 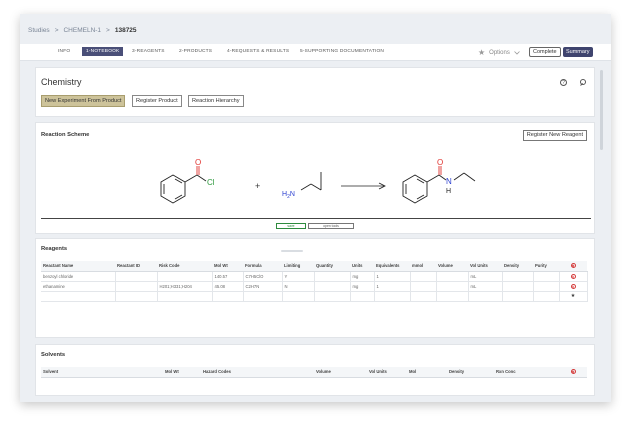 I want to click on col-rxn-conc: Rxn Conc, so click(x=526, y=372).